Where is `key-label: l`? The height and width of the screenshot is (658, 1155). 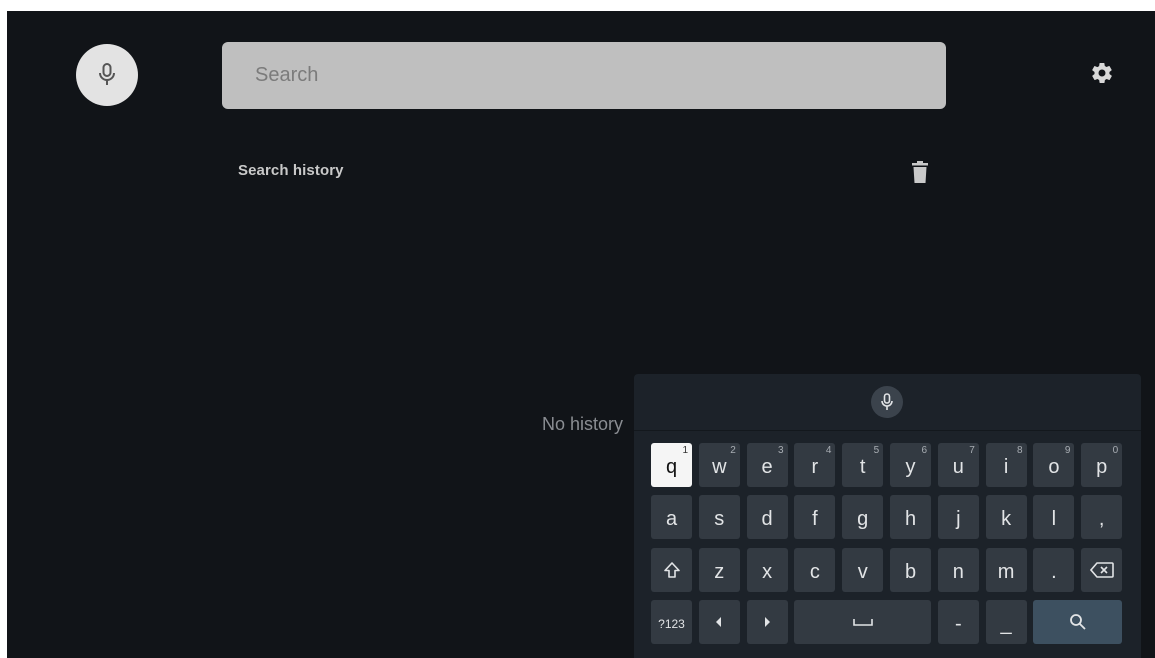 key-label: l is located at coordinates (1054, 518).